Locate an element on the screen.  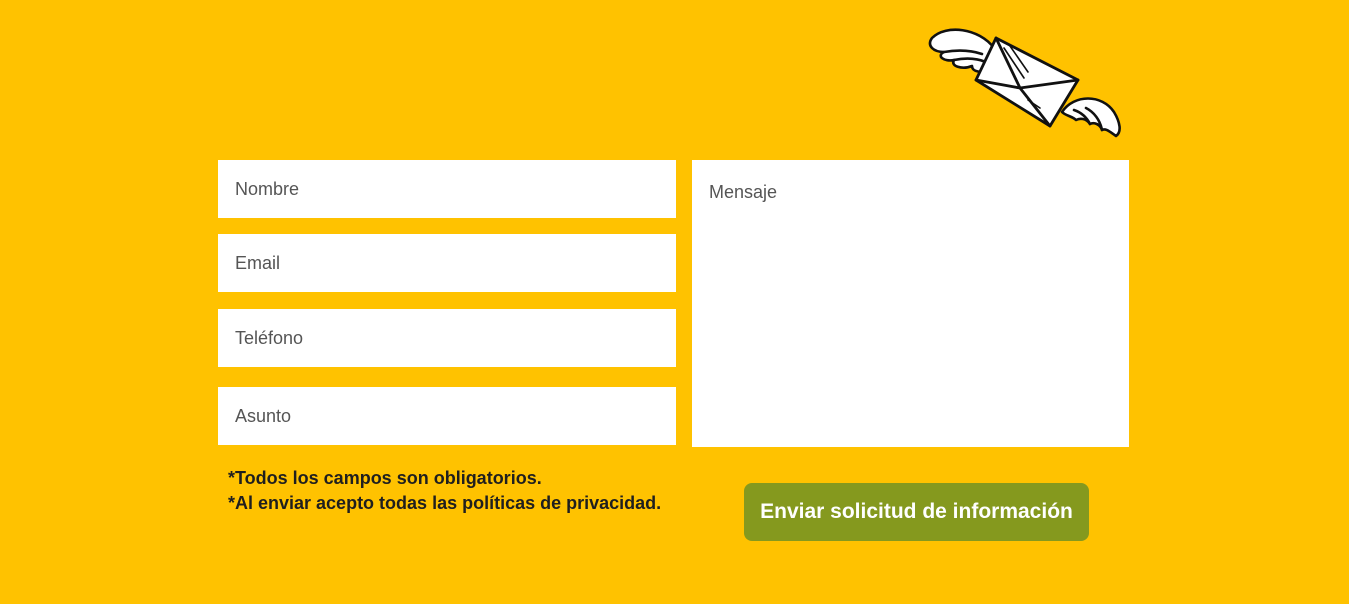
asunto-input is located at coordinates (447, 416).